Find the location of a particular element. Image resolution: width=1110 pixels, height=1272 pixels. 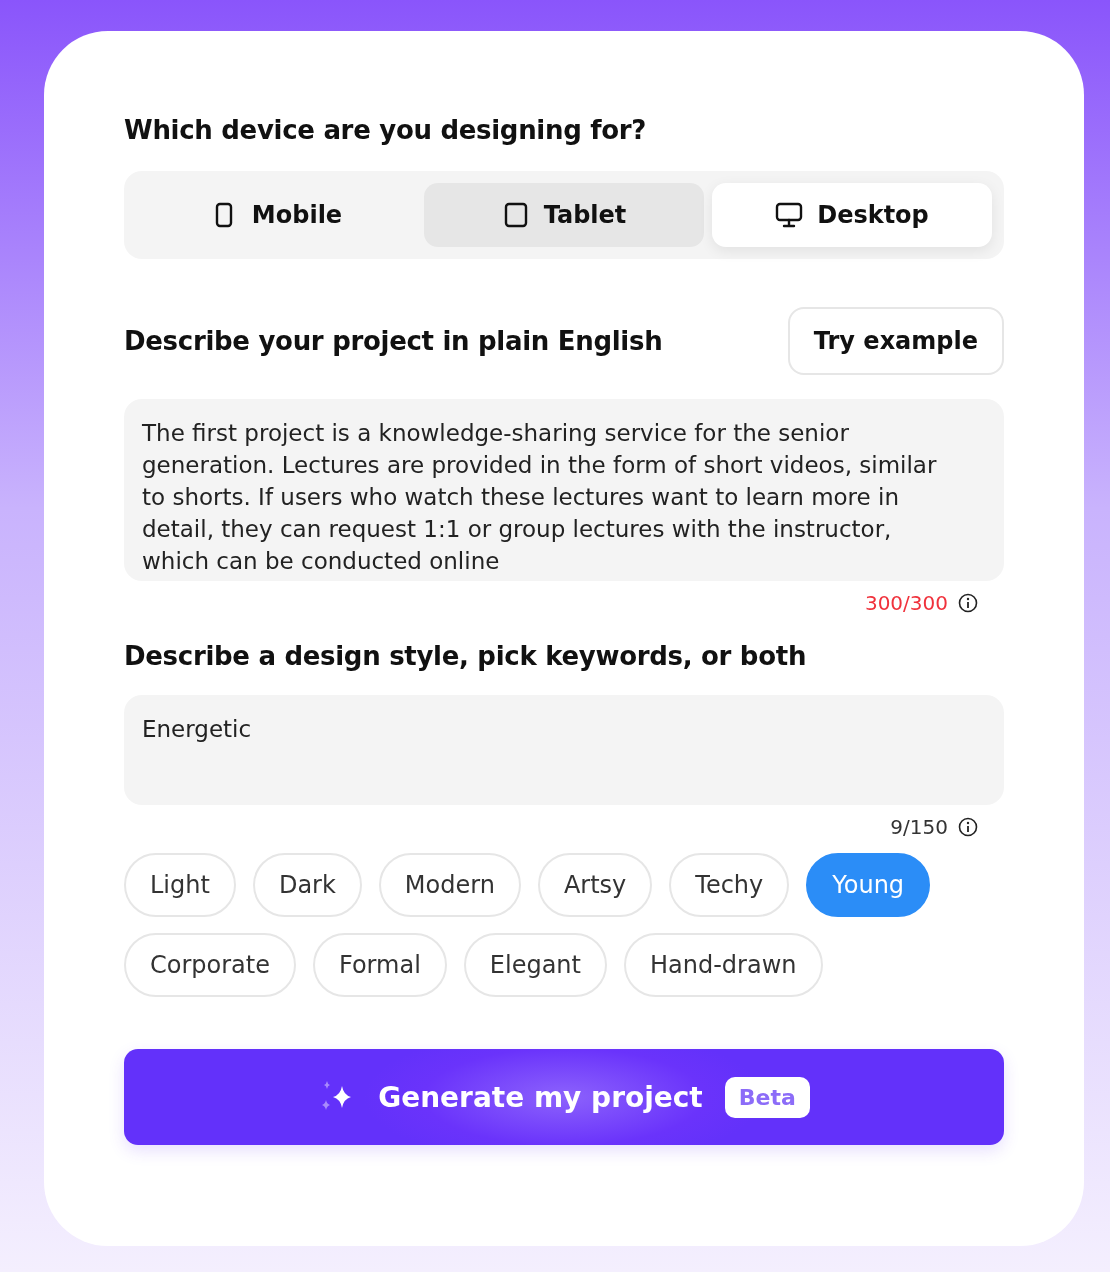

character-counter: 300/300 is located at coordinates (906, 603).